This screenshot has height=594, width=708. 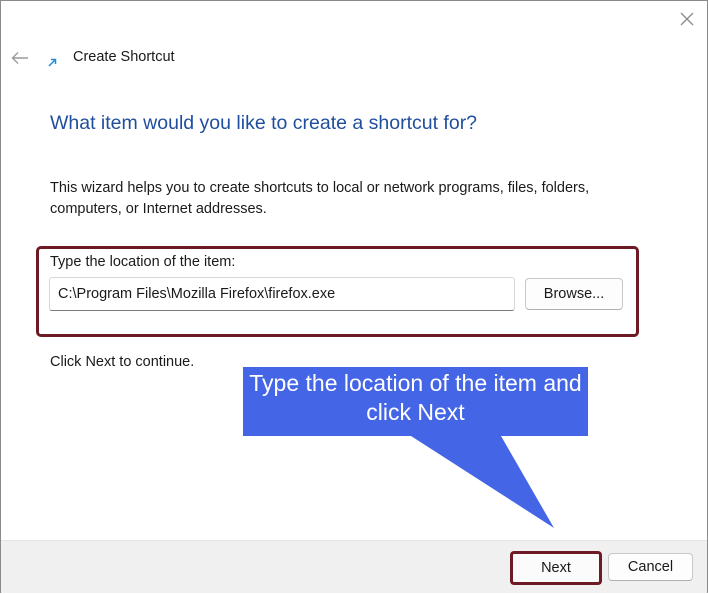 I want to click on location-label: Type the location of the item:, so click(x=143, y=262).